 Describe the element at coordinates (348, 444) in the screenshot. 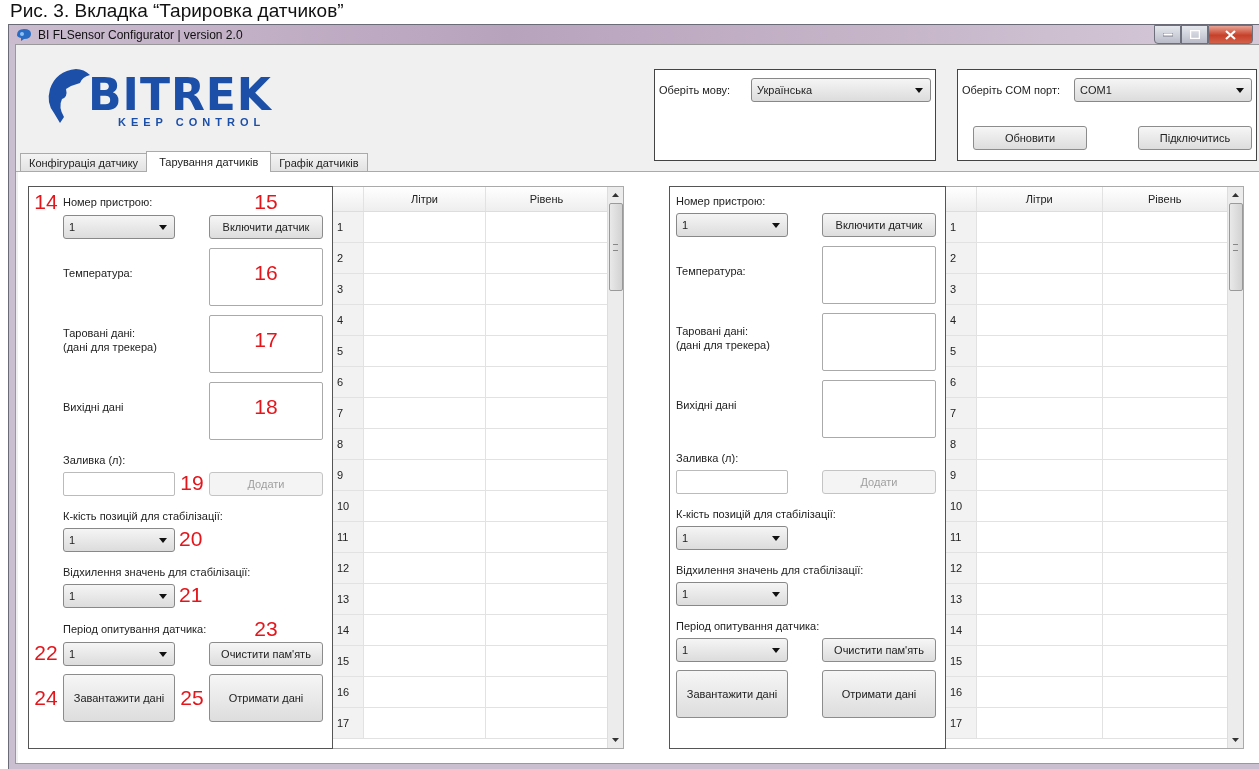

I see `row-number: 8` at that location.